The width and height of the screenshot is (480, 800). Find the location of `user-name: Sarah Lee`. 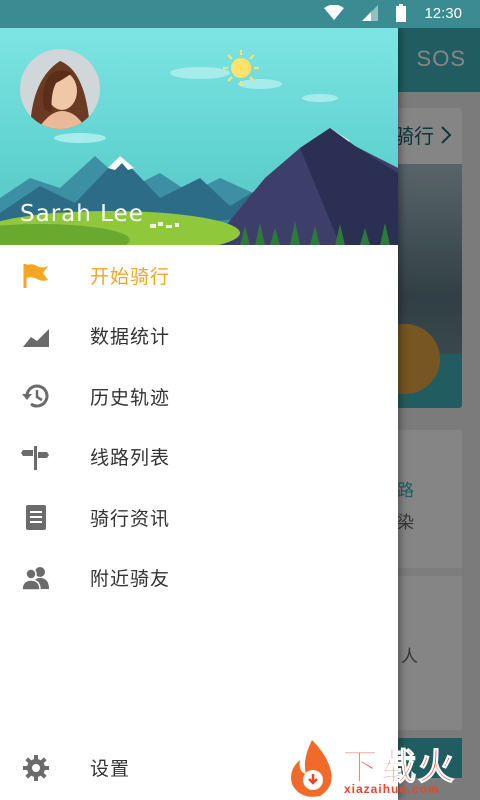

user-name: Sarah Lee is located at coordinates (82, 214).